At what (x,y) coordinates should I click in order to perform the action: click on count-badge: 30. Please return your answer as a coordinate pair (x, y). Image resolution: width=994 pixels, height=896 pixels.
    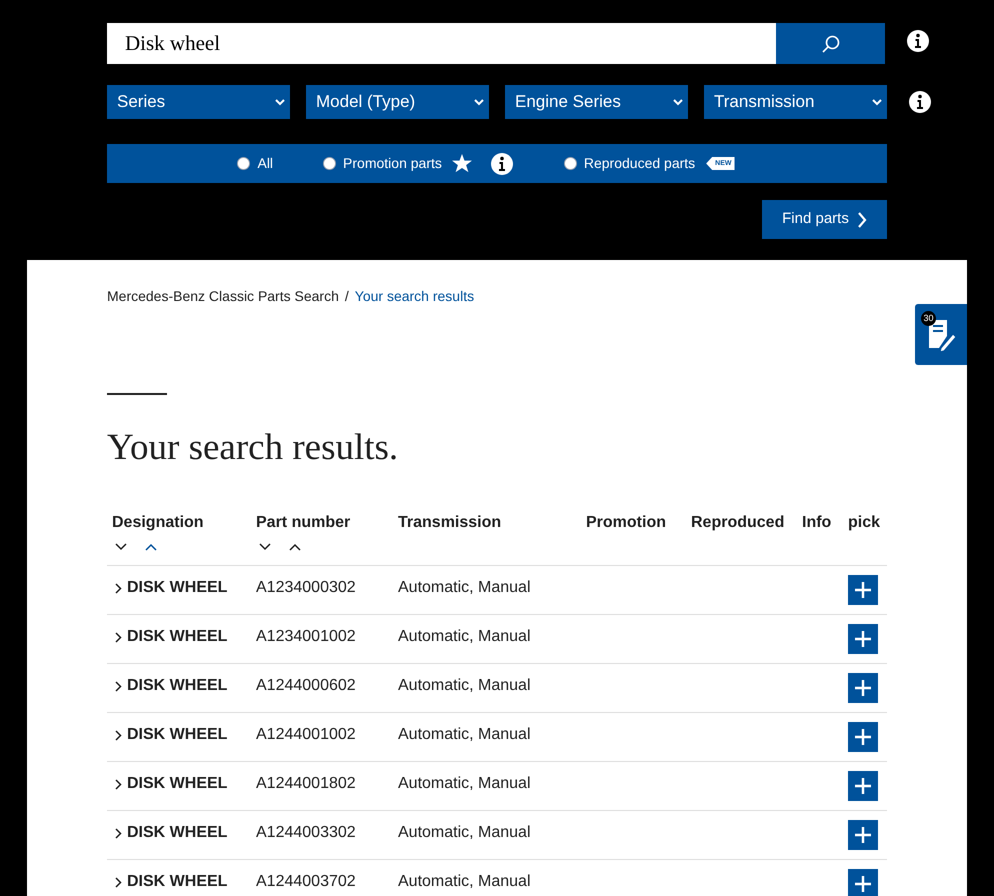
    Looking at the image, I should click on (928, 318).